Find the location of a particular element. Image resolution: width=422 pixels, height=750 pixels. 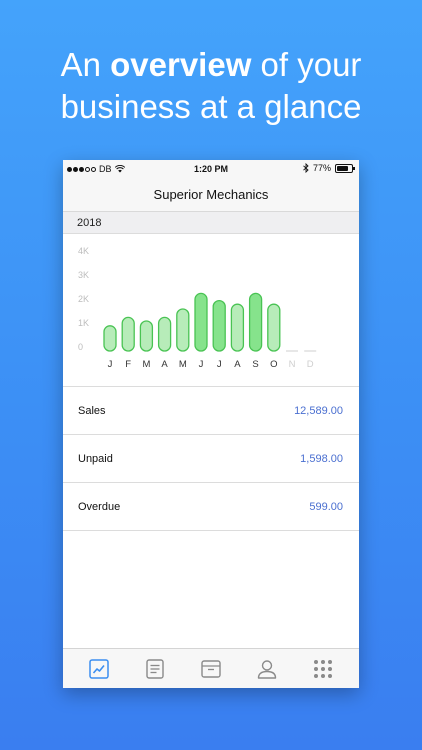

x-tick-label: F is located at coordinates (128, 364).